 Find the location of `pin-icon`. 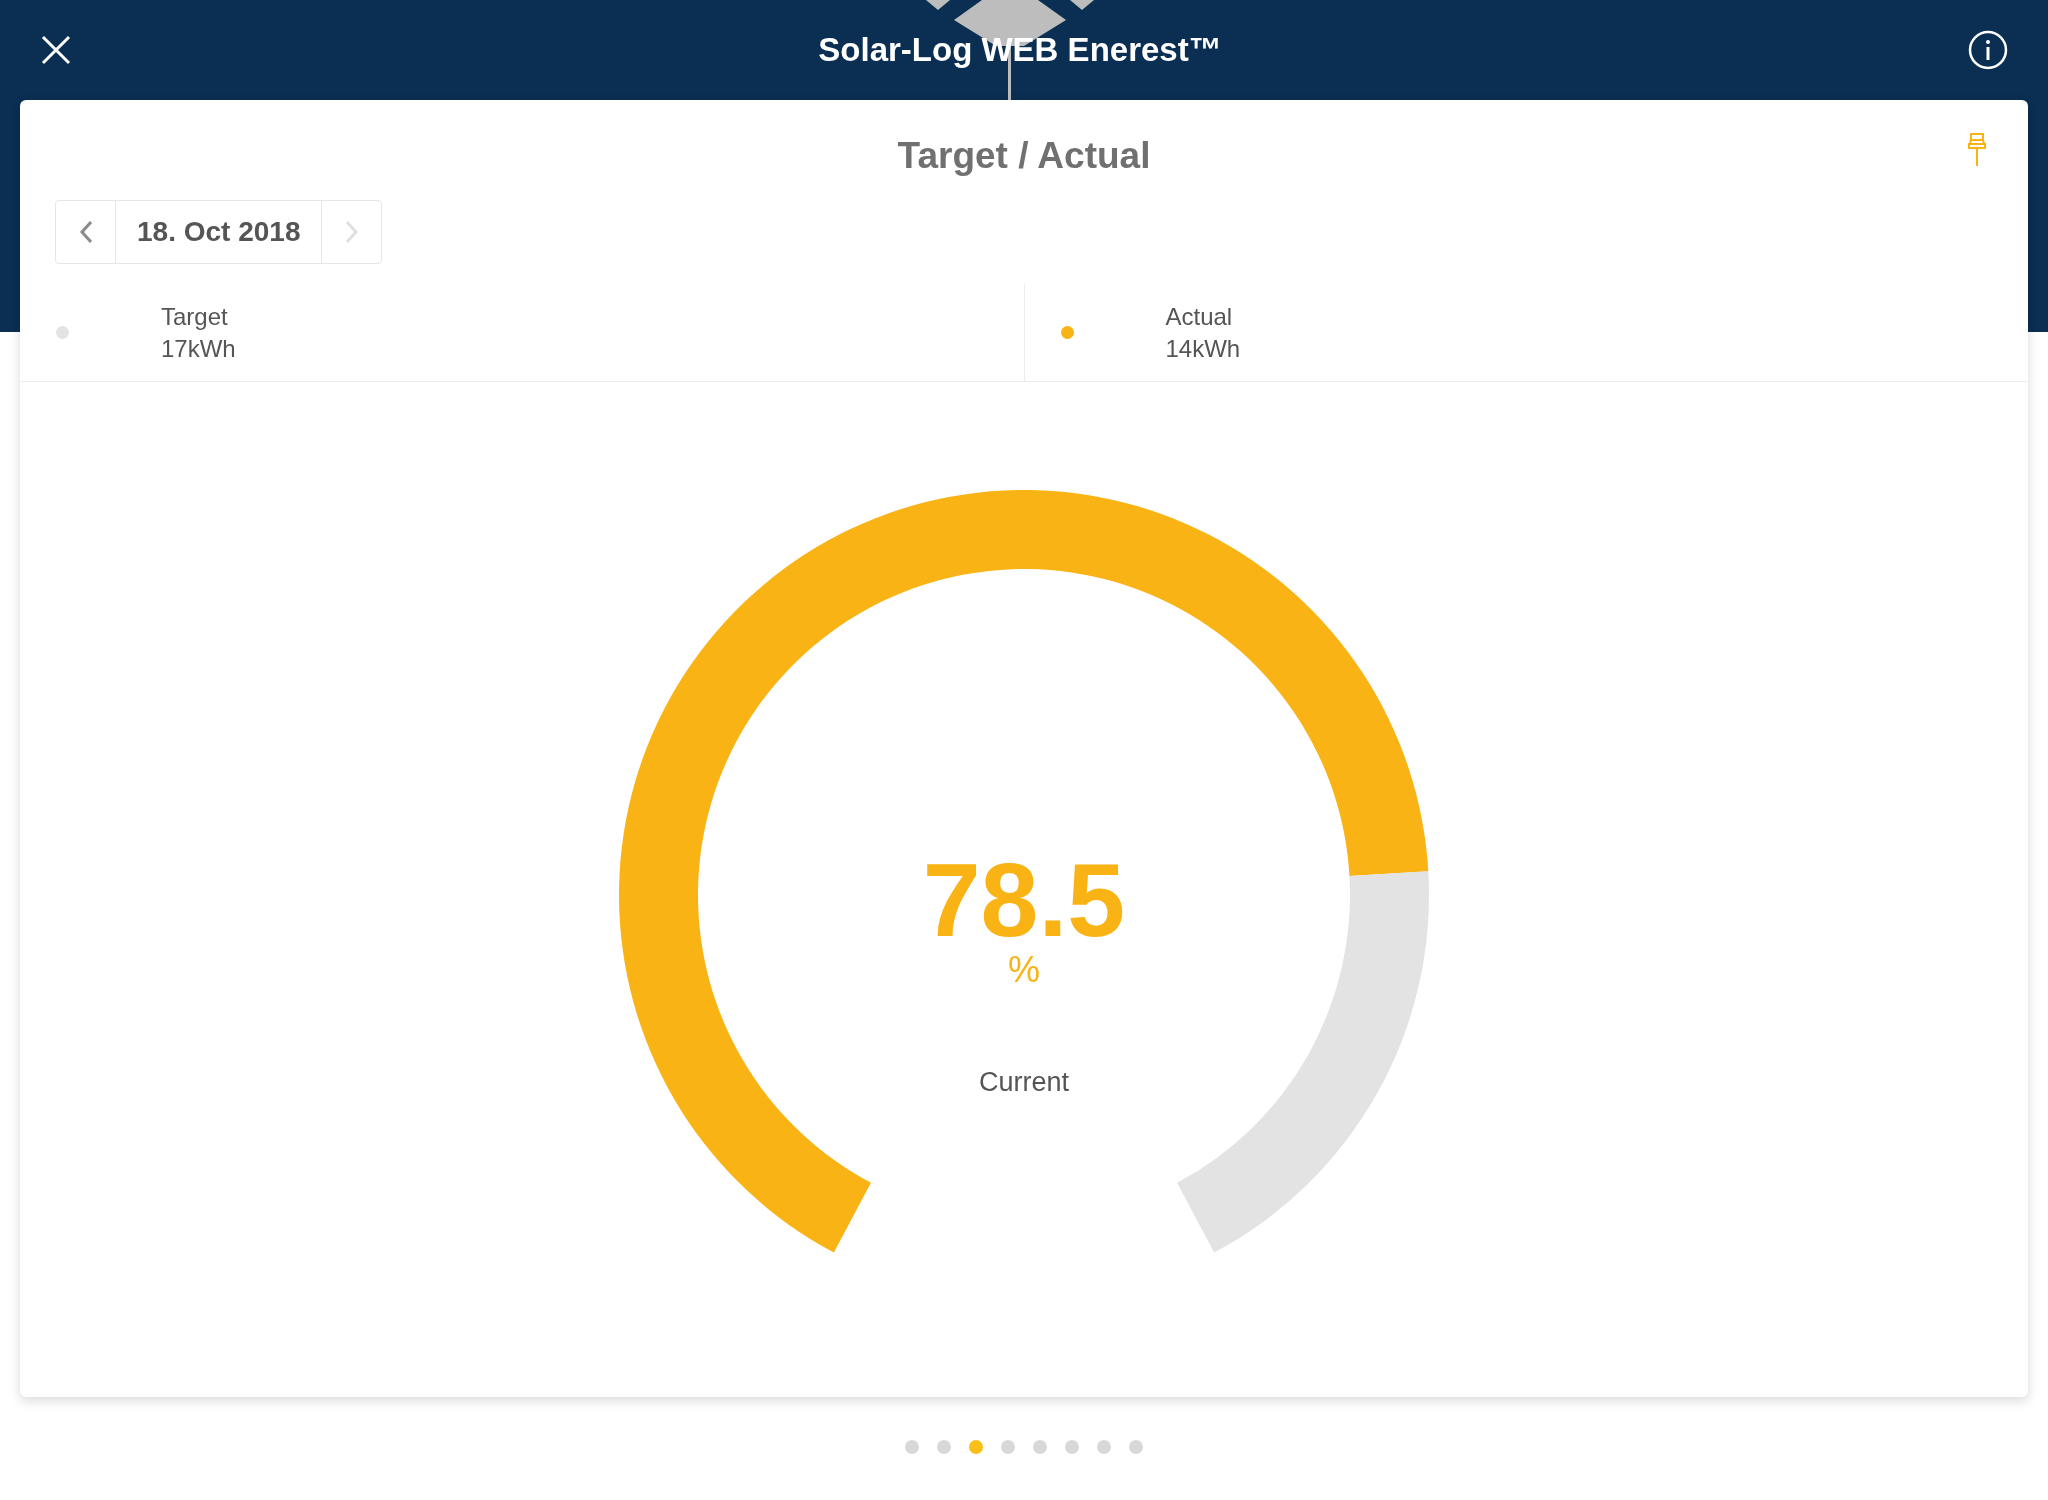

pin-icon is located at coordinates (1977, 150).